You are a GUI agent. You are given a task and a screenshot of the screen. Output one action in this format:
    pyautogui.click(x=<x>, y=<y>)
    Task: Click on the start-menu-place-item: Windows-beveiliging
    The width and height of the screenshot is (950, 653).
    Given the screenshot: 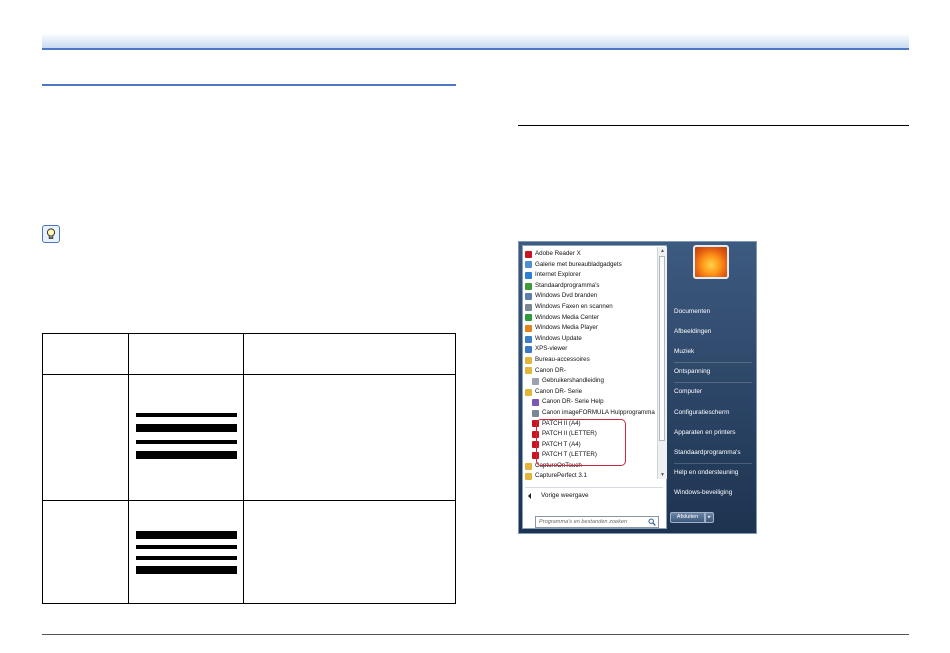 What is the action you would take?
    pyautogui.click(x=703, y=492)
    